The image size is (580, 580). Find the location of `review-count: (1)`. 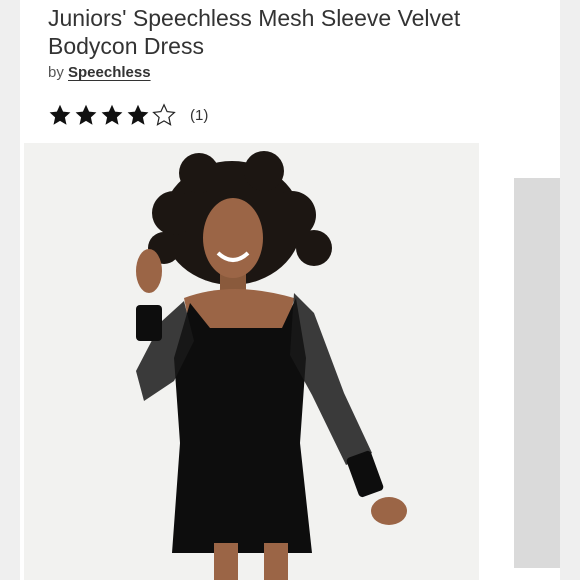

review-count: (1) is located at coordinates (199, 115).